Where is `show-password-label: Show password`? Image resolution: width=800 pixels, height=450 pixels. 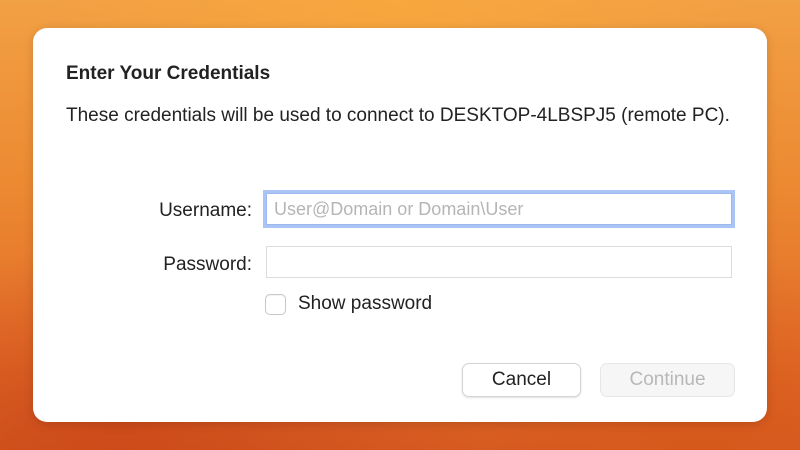
show-password-label: Show password is located at coordinates (365, 304).